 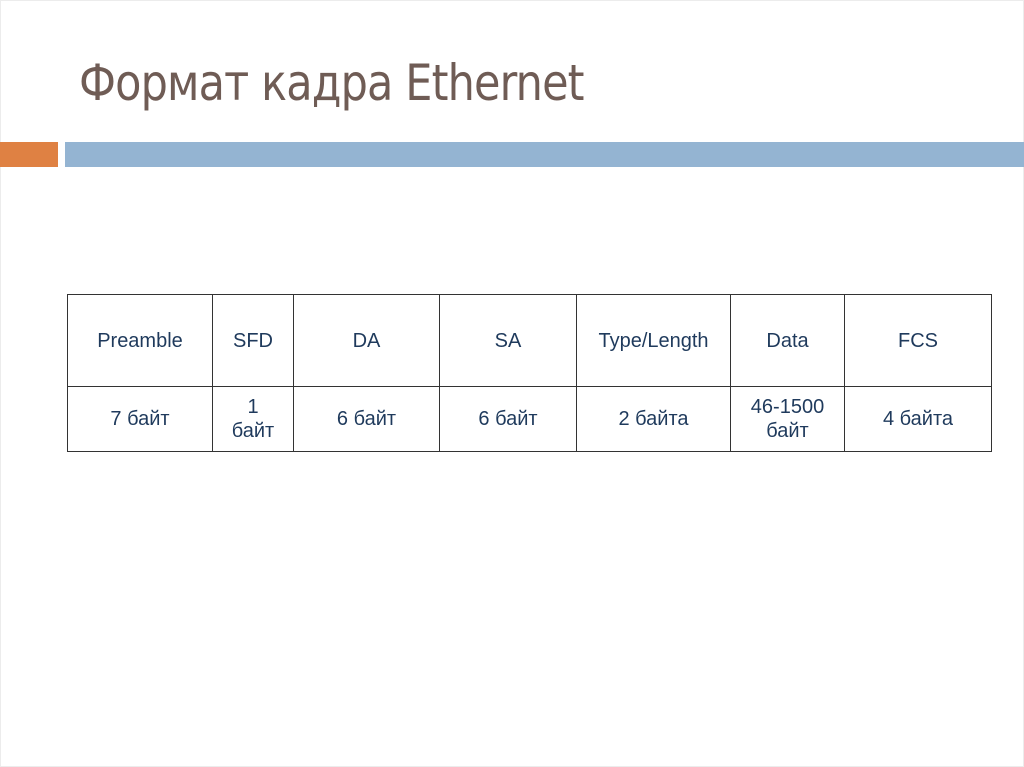 What do you see at coordinates (787, 340) in the screenshot?
I see `field-name-cell: Data` at bounding box center [787, 340].